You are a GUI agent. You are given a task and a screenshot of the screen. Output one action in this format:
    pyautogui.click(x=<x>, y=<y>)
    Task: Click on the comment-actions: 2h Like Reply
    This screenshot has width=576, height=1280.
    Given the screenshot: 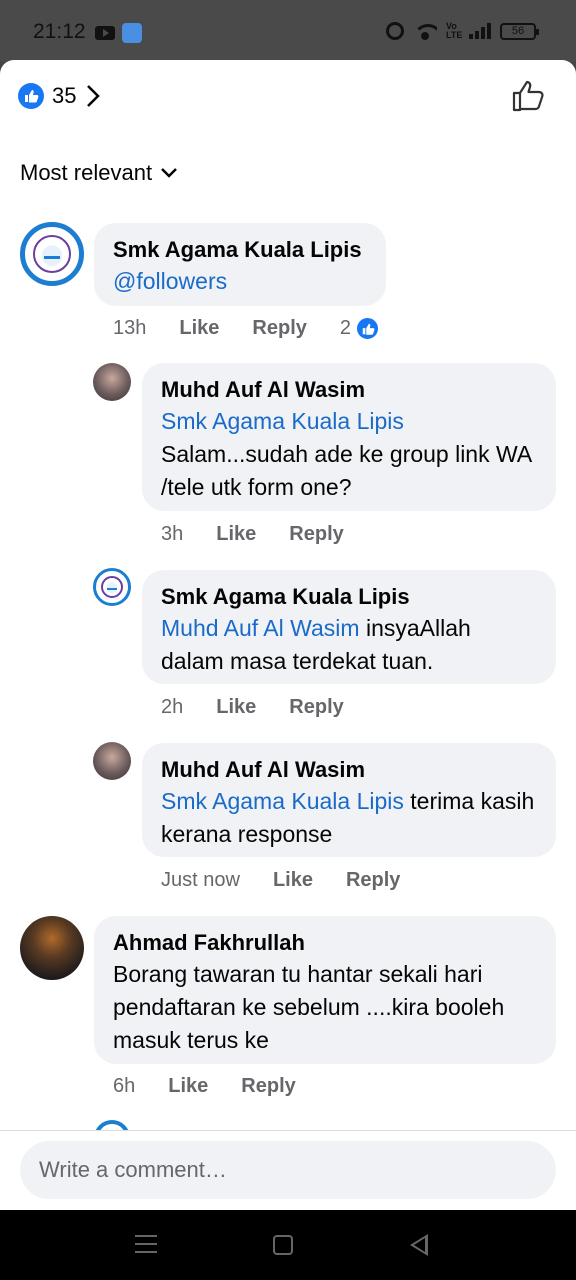 What is the action you would take?
    pyautogui.click(x=269, y=707)
    